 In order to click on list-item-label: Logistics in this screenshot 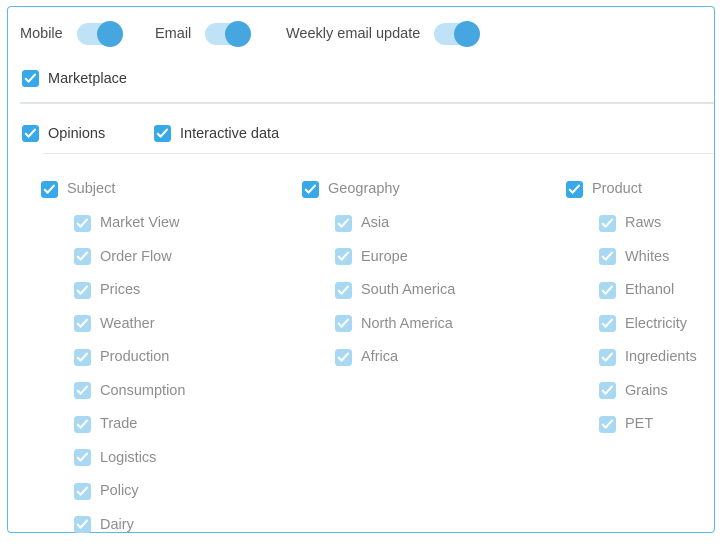, I will do `click(128, 457)`.